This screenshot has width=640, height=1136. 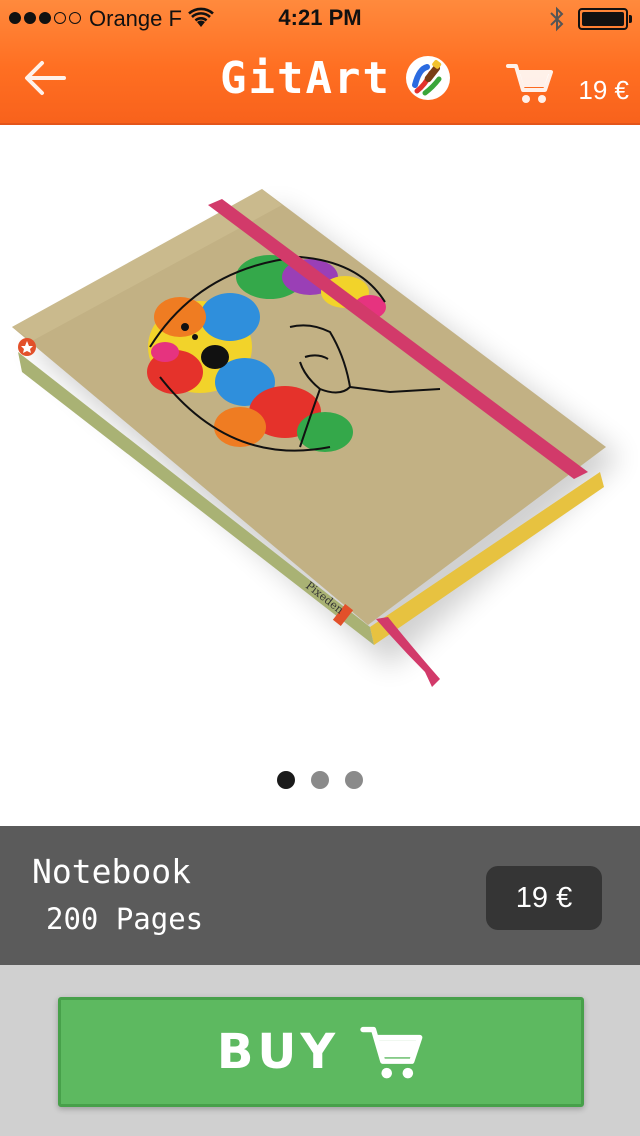 I want to click on product-info-bar: Notebook 200 Pages 19 €, so click(x=320, y=895).